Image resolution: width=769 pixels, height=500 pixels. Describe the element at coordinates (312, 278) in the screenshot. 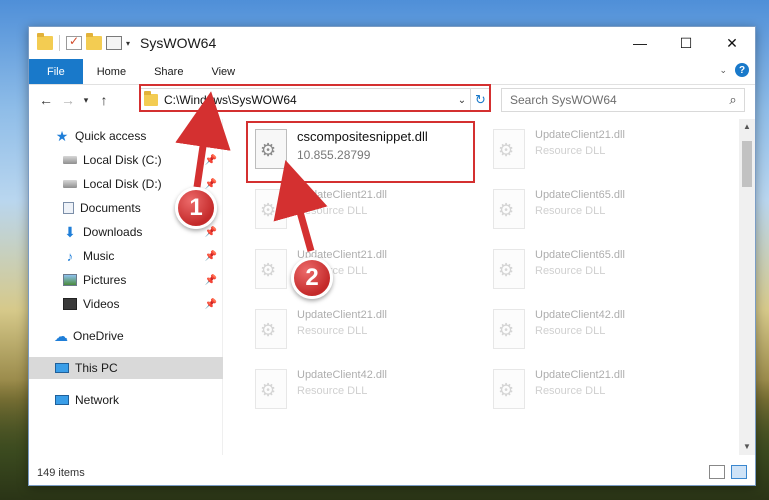

I see `step-two-badge: 2` at that location.